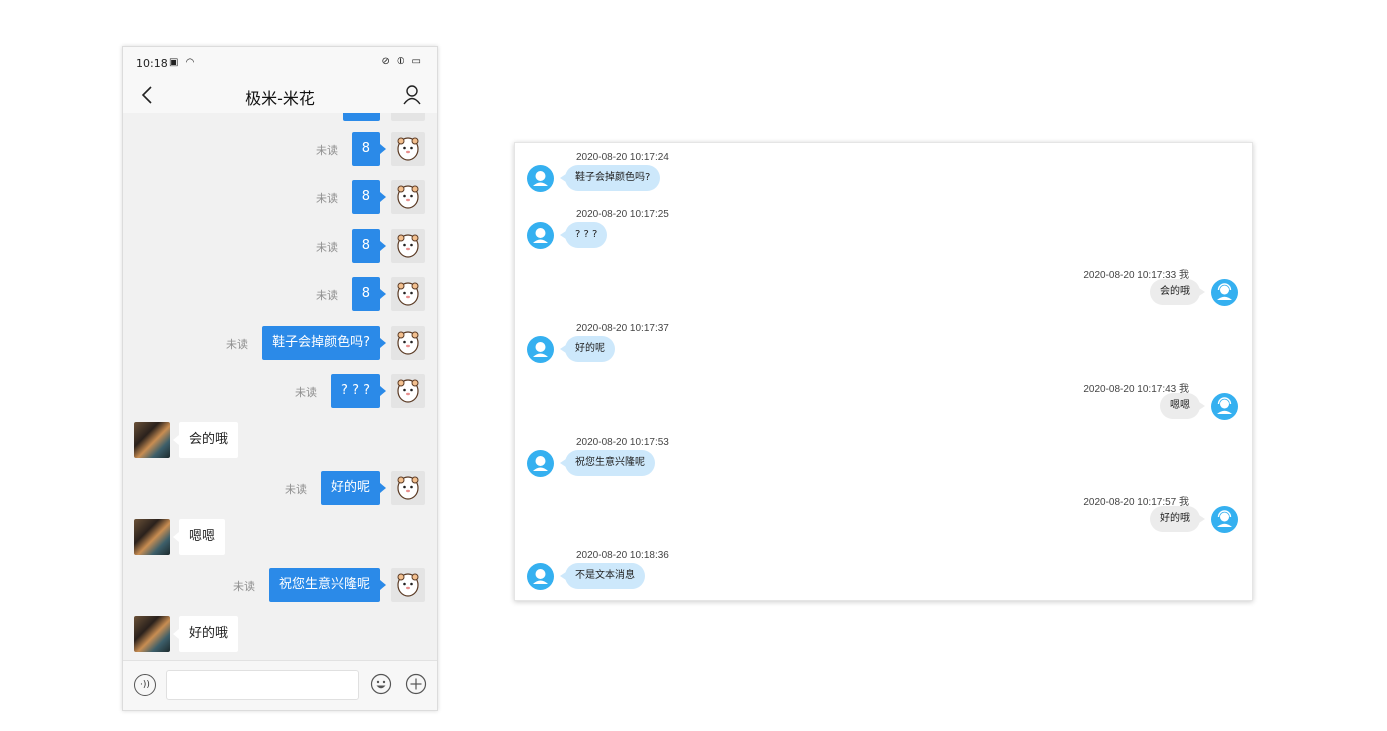  I want to click on agent-message-bubble: 嗯嗯, so click(1182, 405).